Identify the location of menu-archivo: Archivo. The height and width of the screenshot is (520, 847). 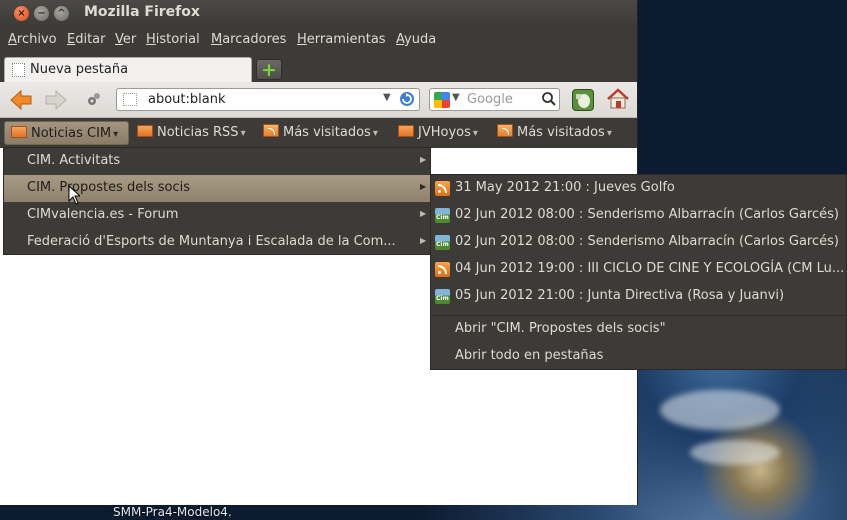
(32, 39).